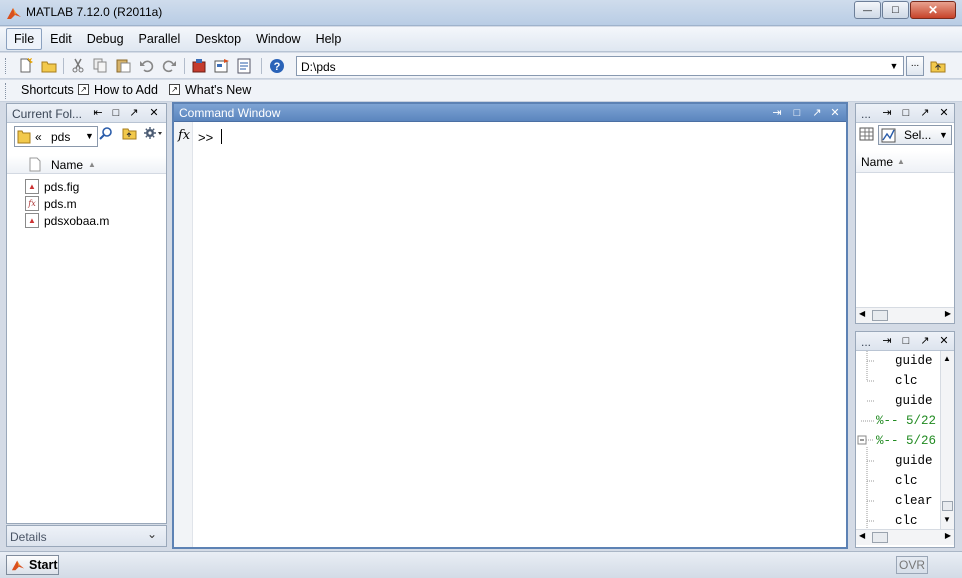 The image size is (962, 578). What do you see at coordinates (915, 135) in the screenshot?
I see `select-plot-dropdown: Sel... ▼` at bounding box center [915, 135].